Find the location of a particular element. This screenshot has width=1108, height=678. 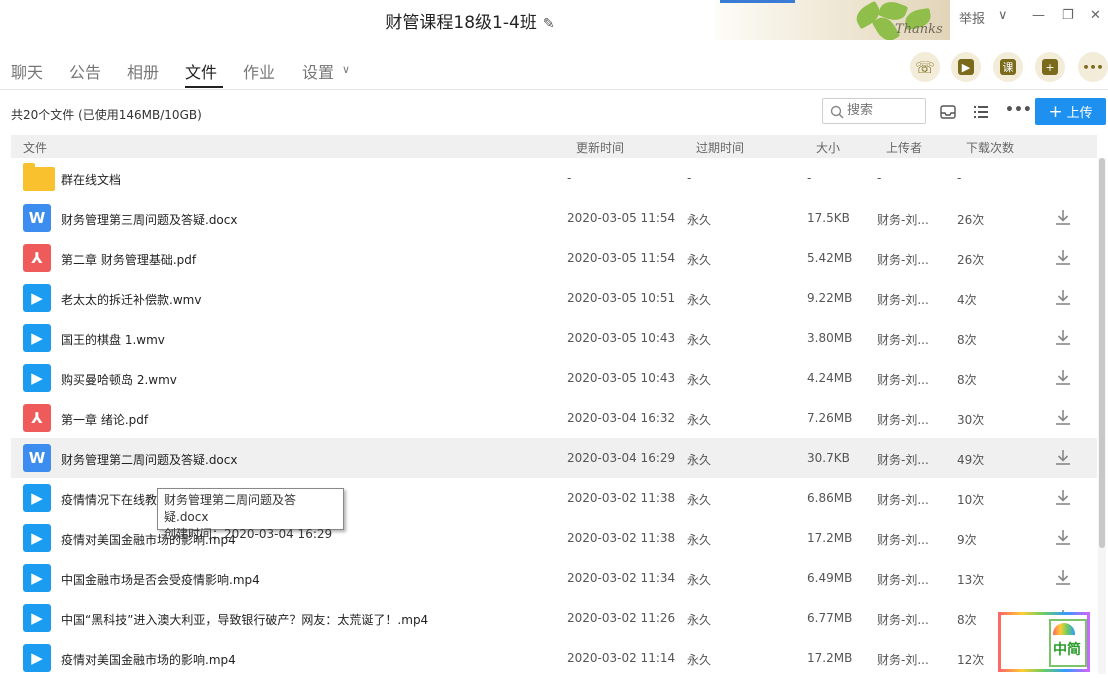

course-button: 课 is located at coordinates (1008, 67).